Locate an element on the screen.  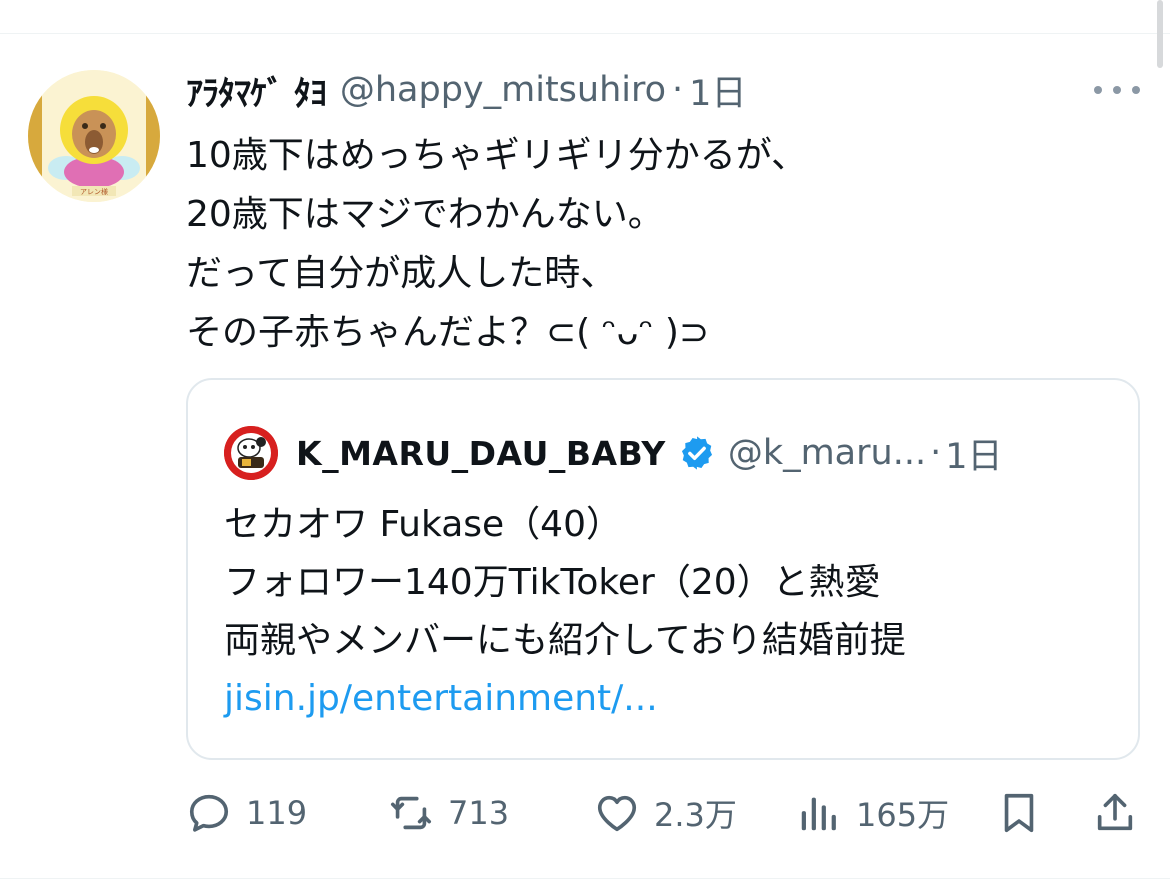
retweet-count: 713 is located at coordinates (479, 813).